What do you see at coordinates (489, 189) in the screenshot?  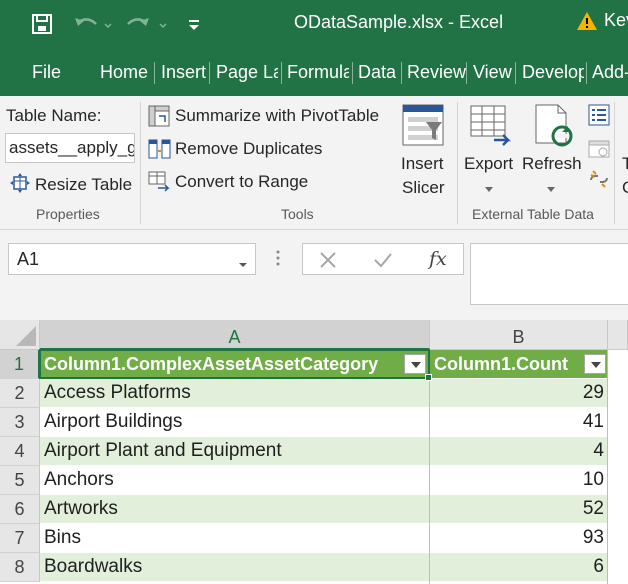 I see `export-dropdown-icon` at bounding box center [489, 189].